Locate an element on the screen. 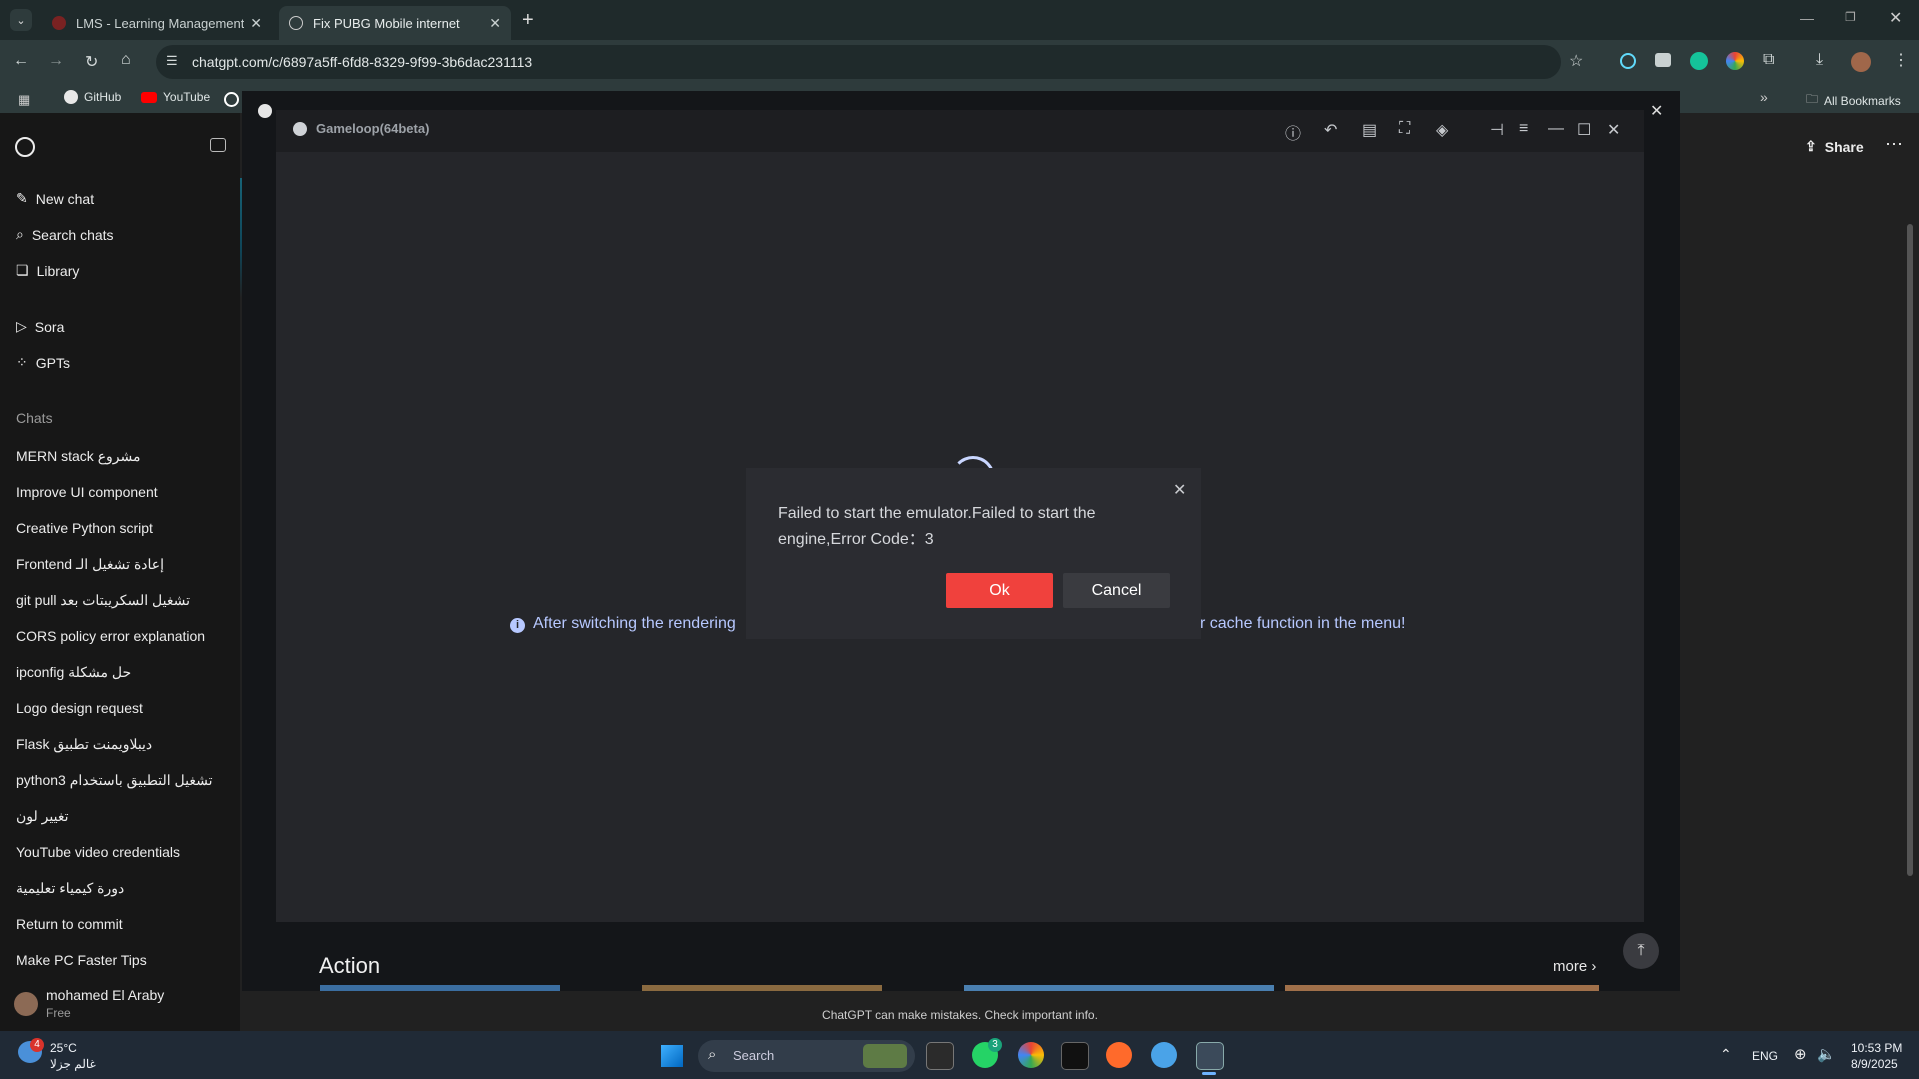  gameloop-taskbar-icon is located at coordinates (1164, 1055).